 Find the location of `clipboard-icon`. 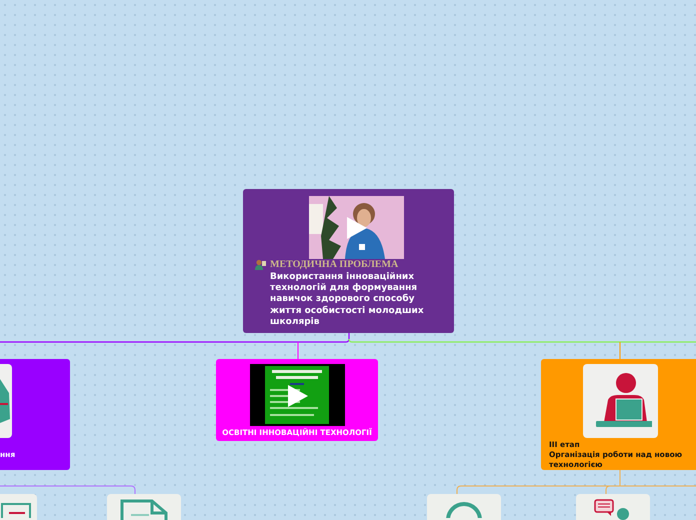

clipboard-icon is located at coordinates (5, 401).